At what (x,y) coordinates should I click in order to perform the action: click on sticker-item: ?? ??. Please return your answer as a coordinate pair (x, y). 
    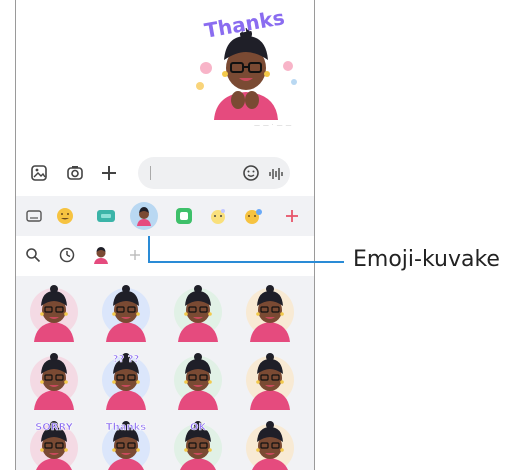
    Looking at the image, I should click on (126, 379).